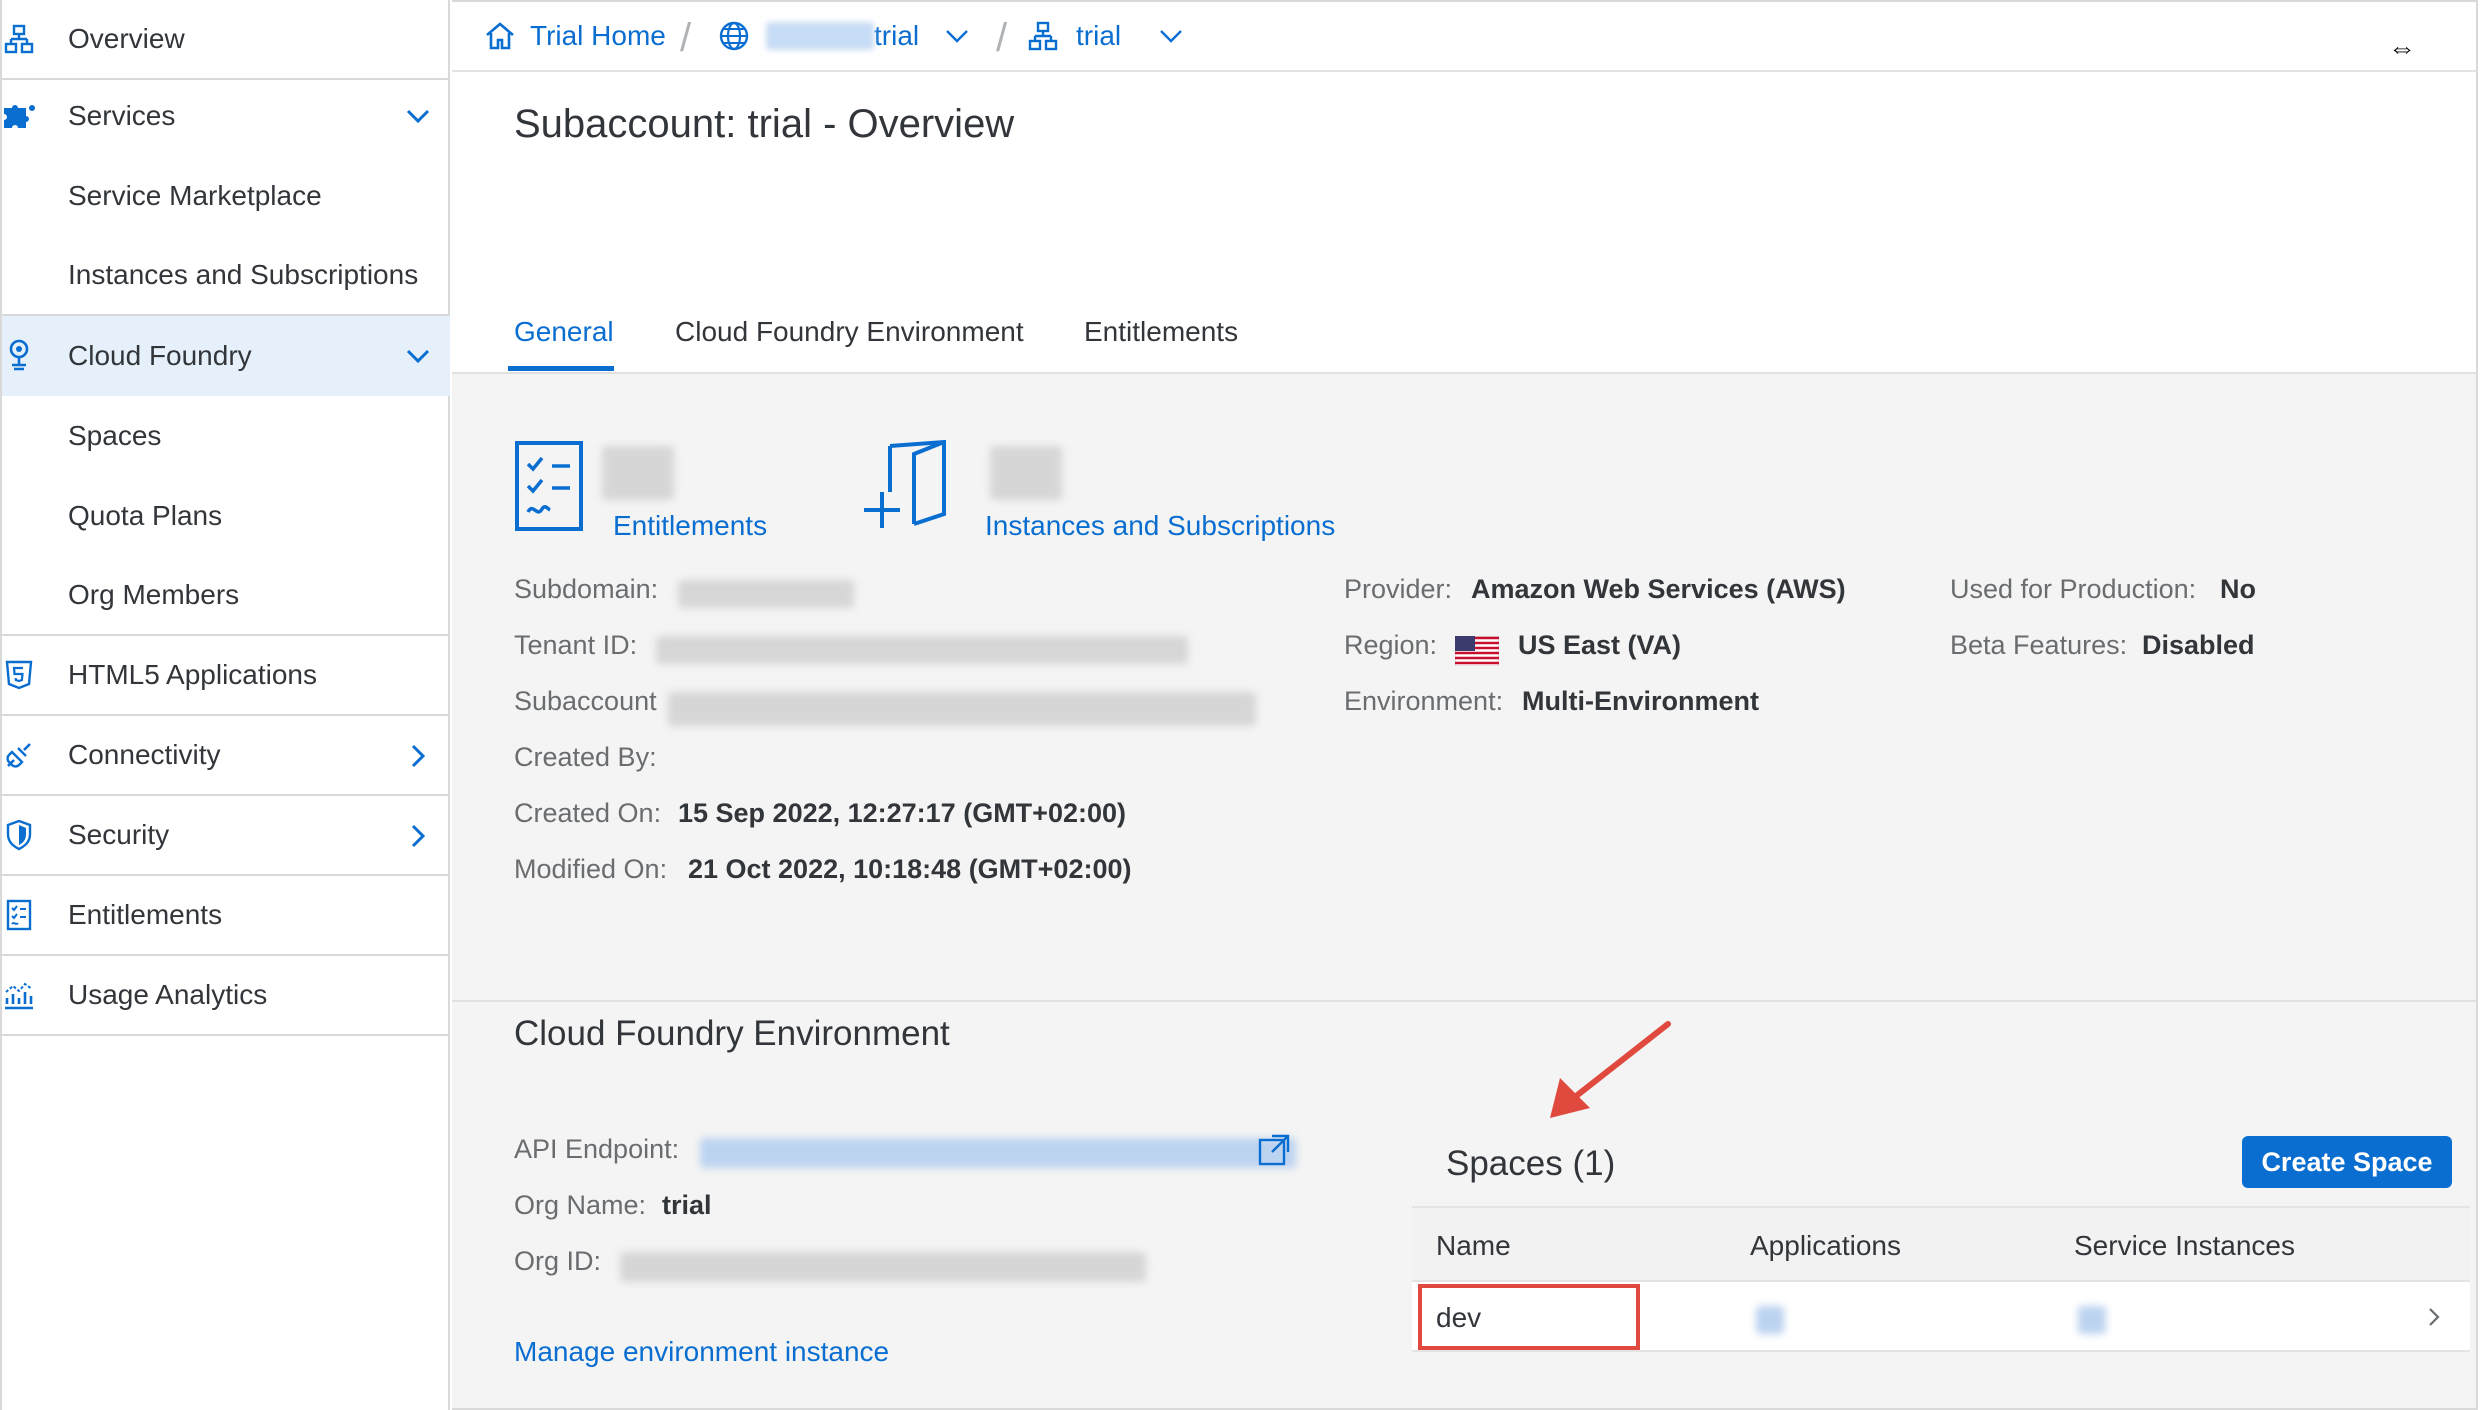  What do you see at coordinates (226, 436) in the screenshot?
I see `sidebar-item-spaces: Spaces` at bounding box center [226, 436].